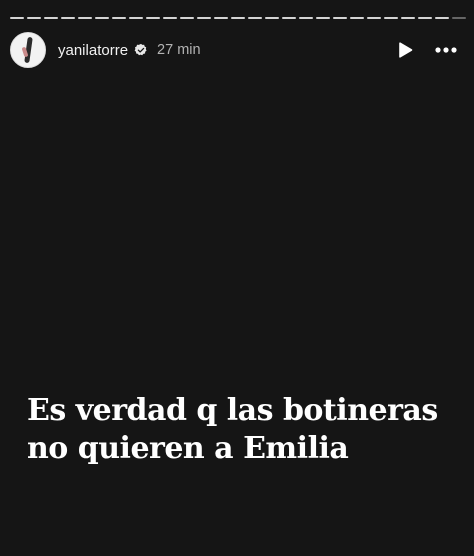 This screenshot has width=474, height=556. What do you see at coordinates (405, 50) in the screenshot?
I see `play-icon` at bounding box center [405, 50].